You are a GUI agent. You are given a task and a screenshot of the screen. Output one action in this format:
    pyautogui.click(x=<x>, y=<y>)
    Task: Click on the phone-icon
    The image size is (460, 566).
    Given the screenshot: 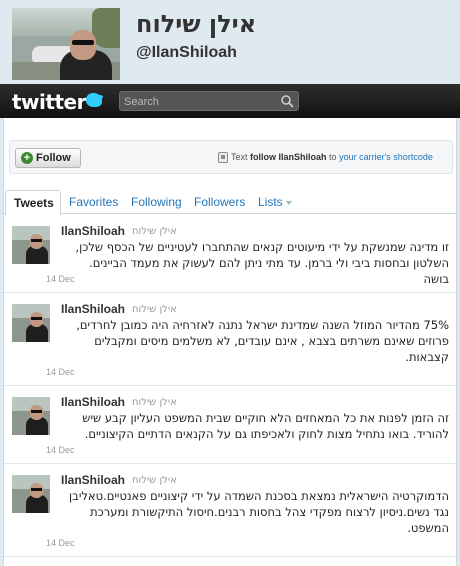 What is the action you would take?
    pyautogui.click(x=223, y=157)
    